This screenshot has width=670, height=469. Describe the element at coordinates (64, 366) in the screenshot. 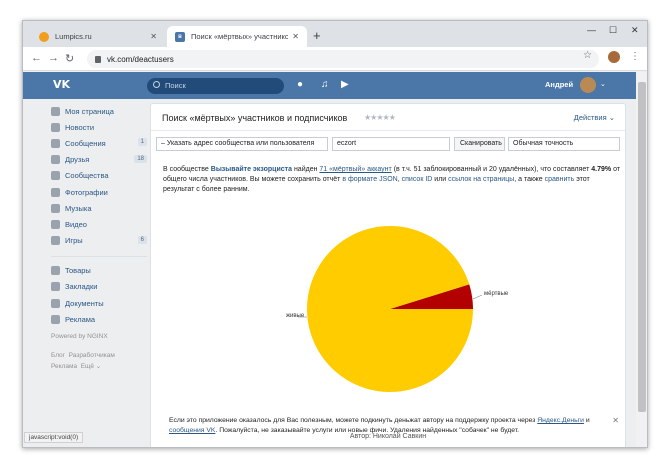

I see `footer-link-ads: Реклама` at that location.